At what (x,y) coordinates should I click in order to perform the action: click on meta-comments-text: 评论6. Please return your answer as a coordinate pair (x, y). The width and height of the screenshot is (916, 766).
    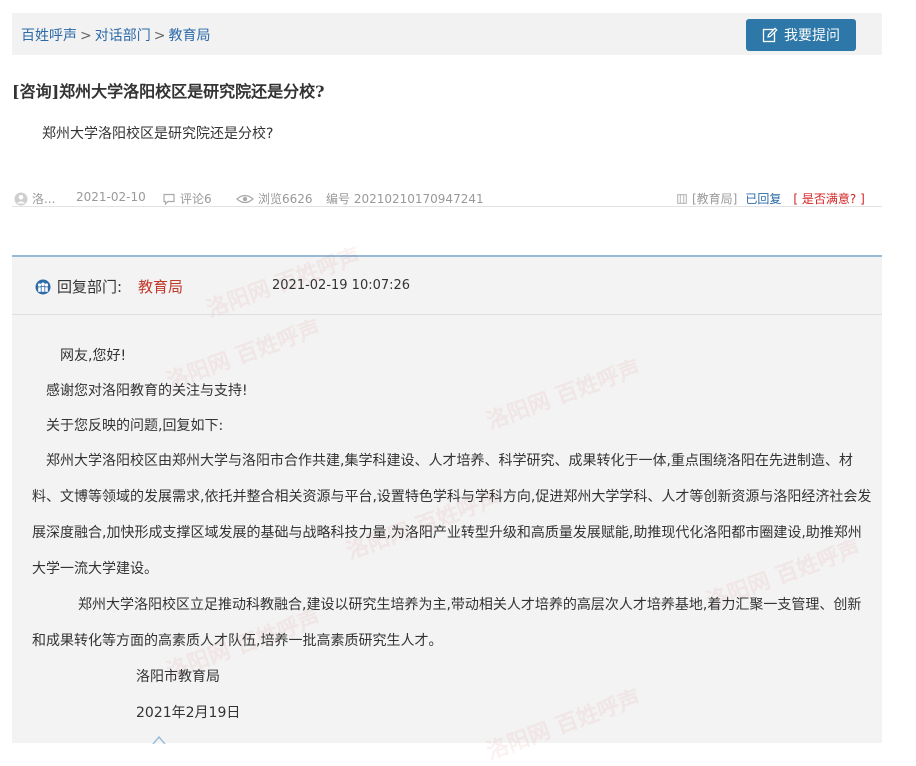
    Looking at the image, I should click on (196, 199).